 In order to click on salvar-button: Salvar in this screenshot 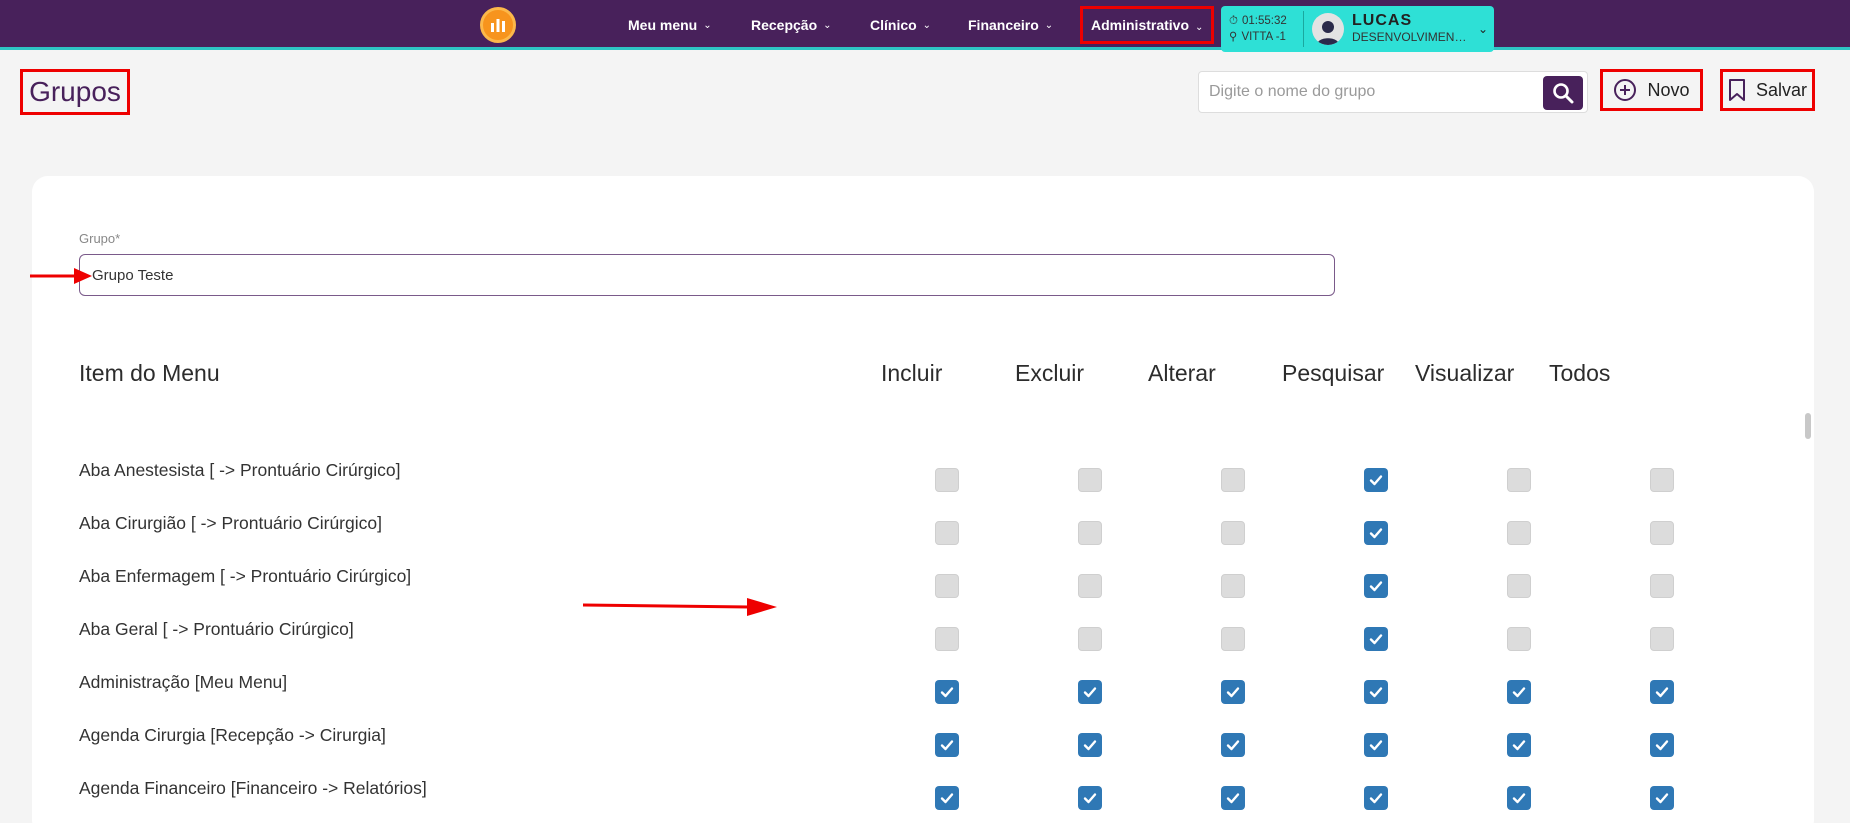, I will do `click(1767, 90)`.